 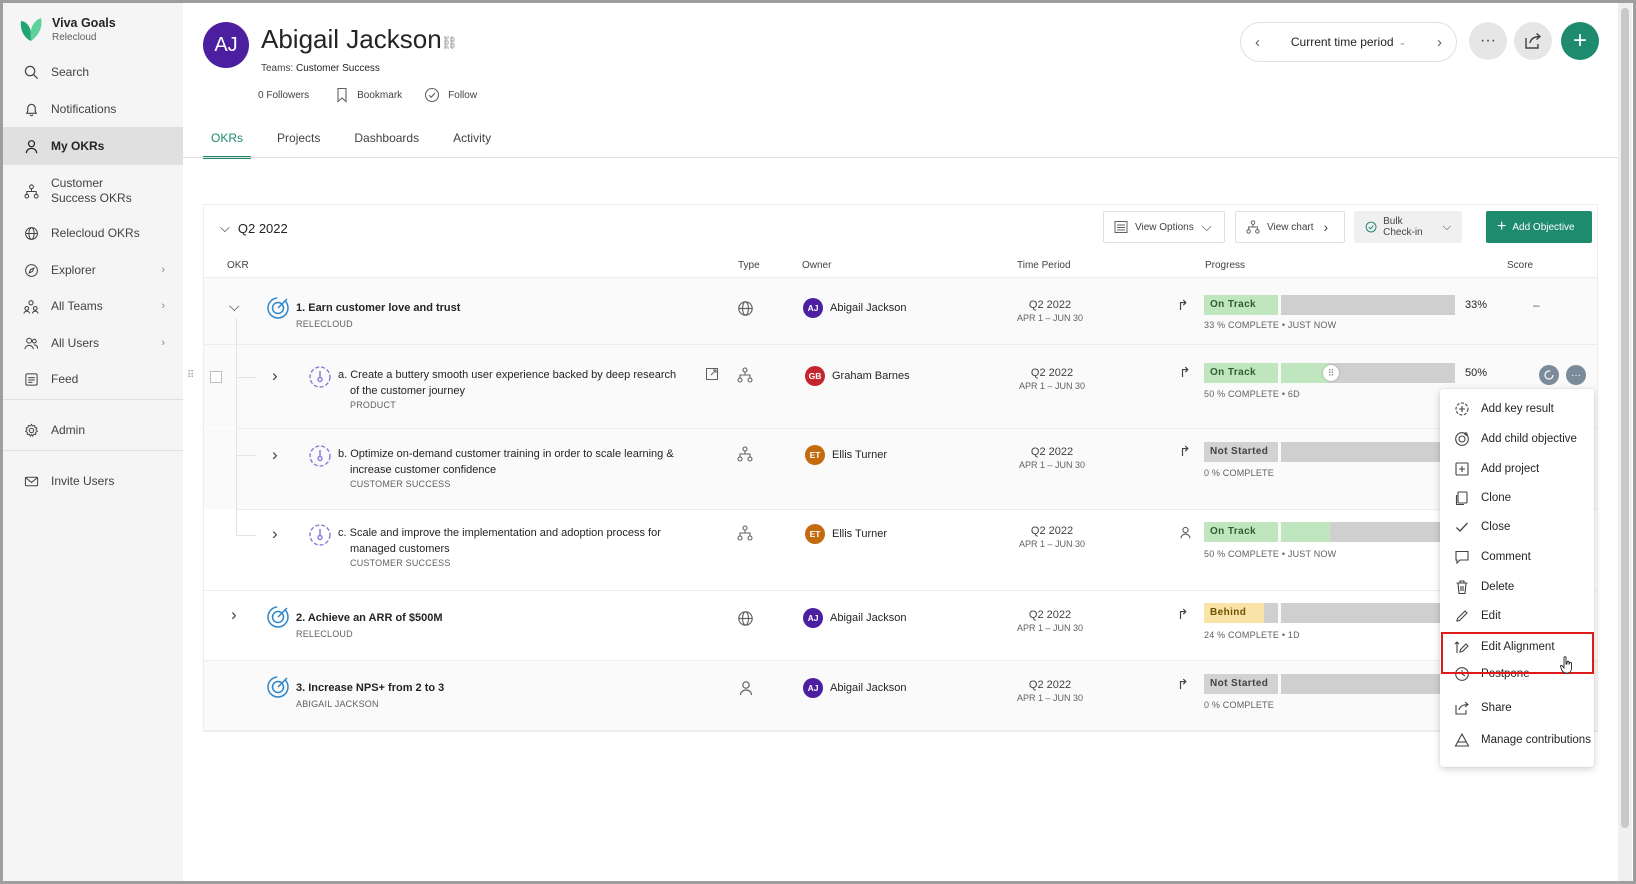 What do you see at coordinates (234, 306) in the screenshot?
I see `collapse-chevron-icon: ⌵` at bounding box center [234, 306].